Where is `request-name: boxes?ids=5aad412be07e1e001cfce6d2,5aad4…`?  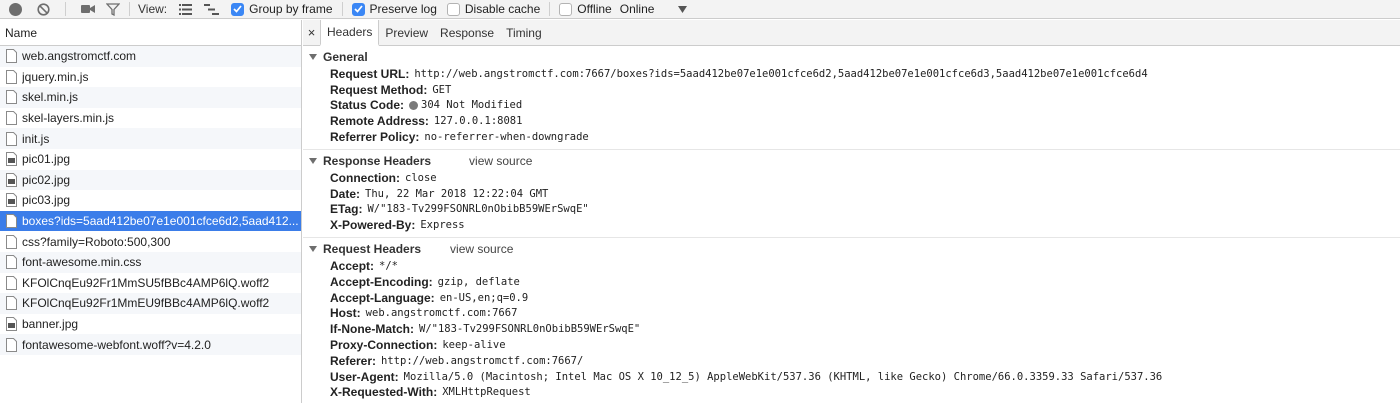
request-name: boxes?ids=5aad412be07e1e001cfce6d2,5aad4… is located at coordinates (160, 221).